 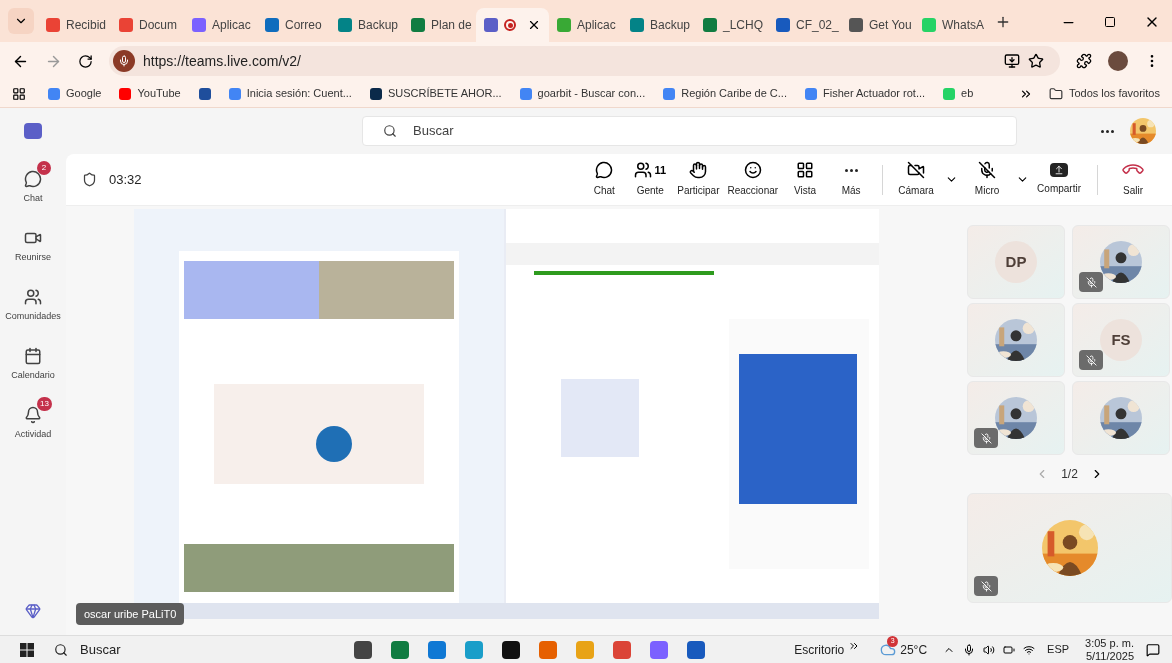 I want to click on bookmark: YouTube, so click(x=150, y=93).